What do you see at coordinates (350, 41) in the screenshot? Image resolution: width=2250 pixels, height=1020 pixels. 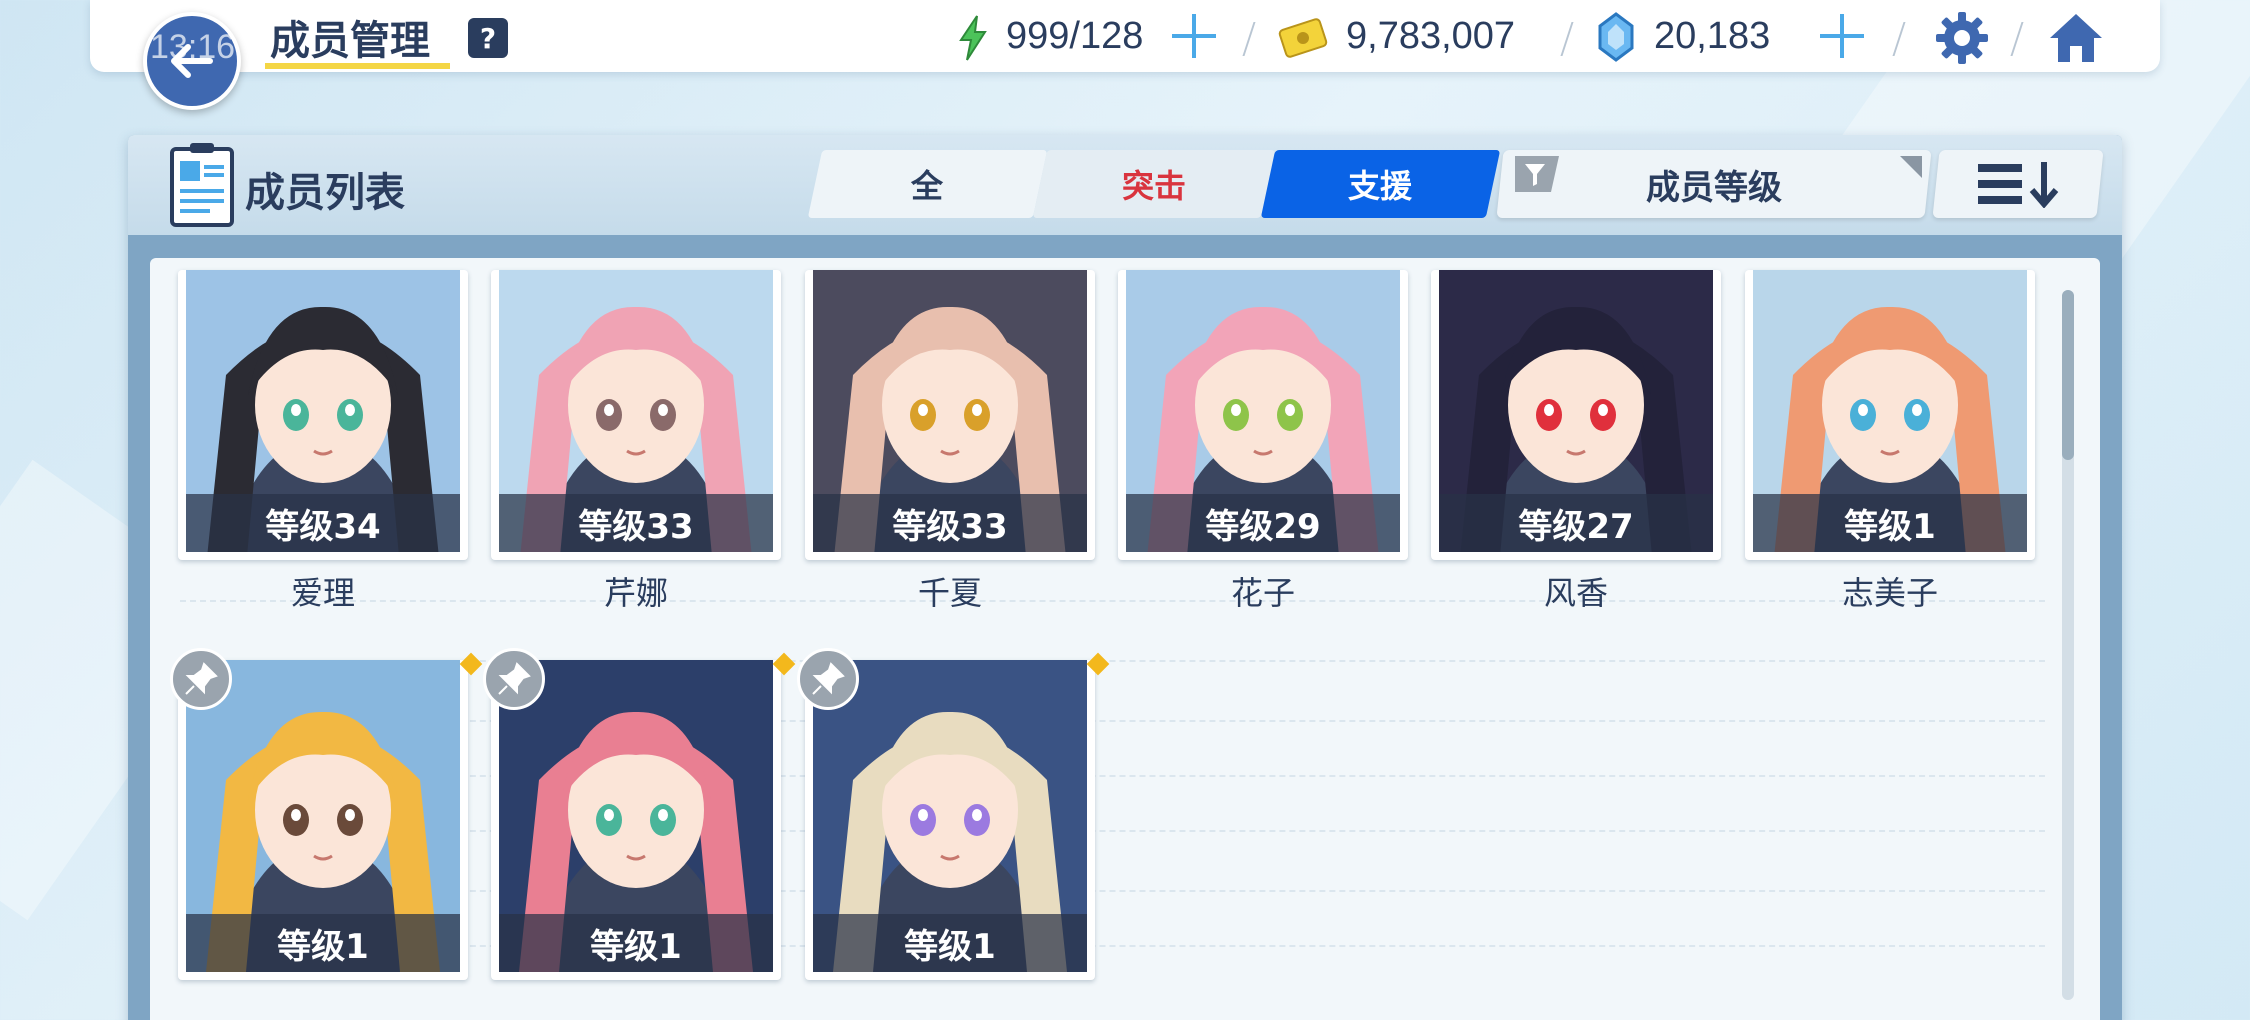 I see `page-title: 成员管理` at bounding box center [350, 41].